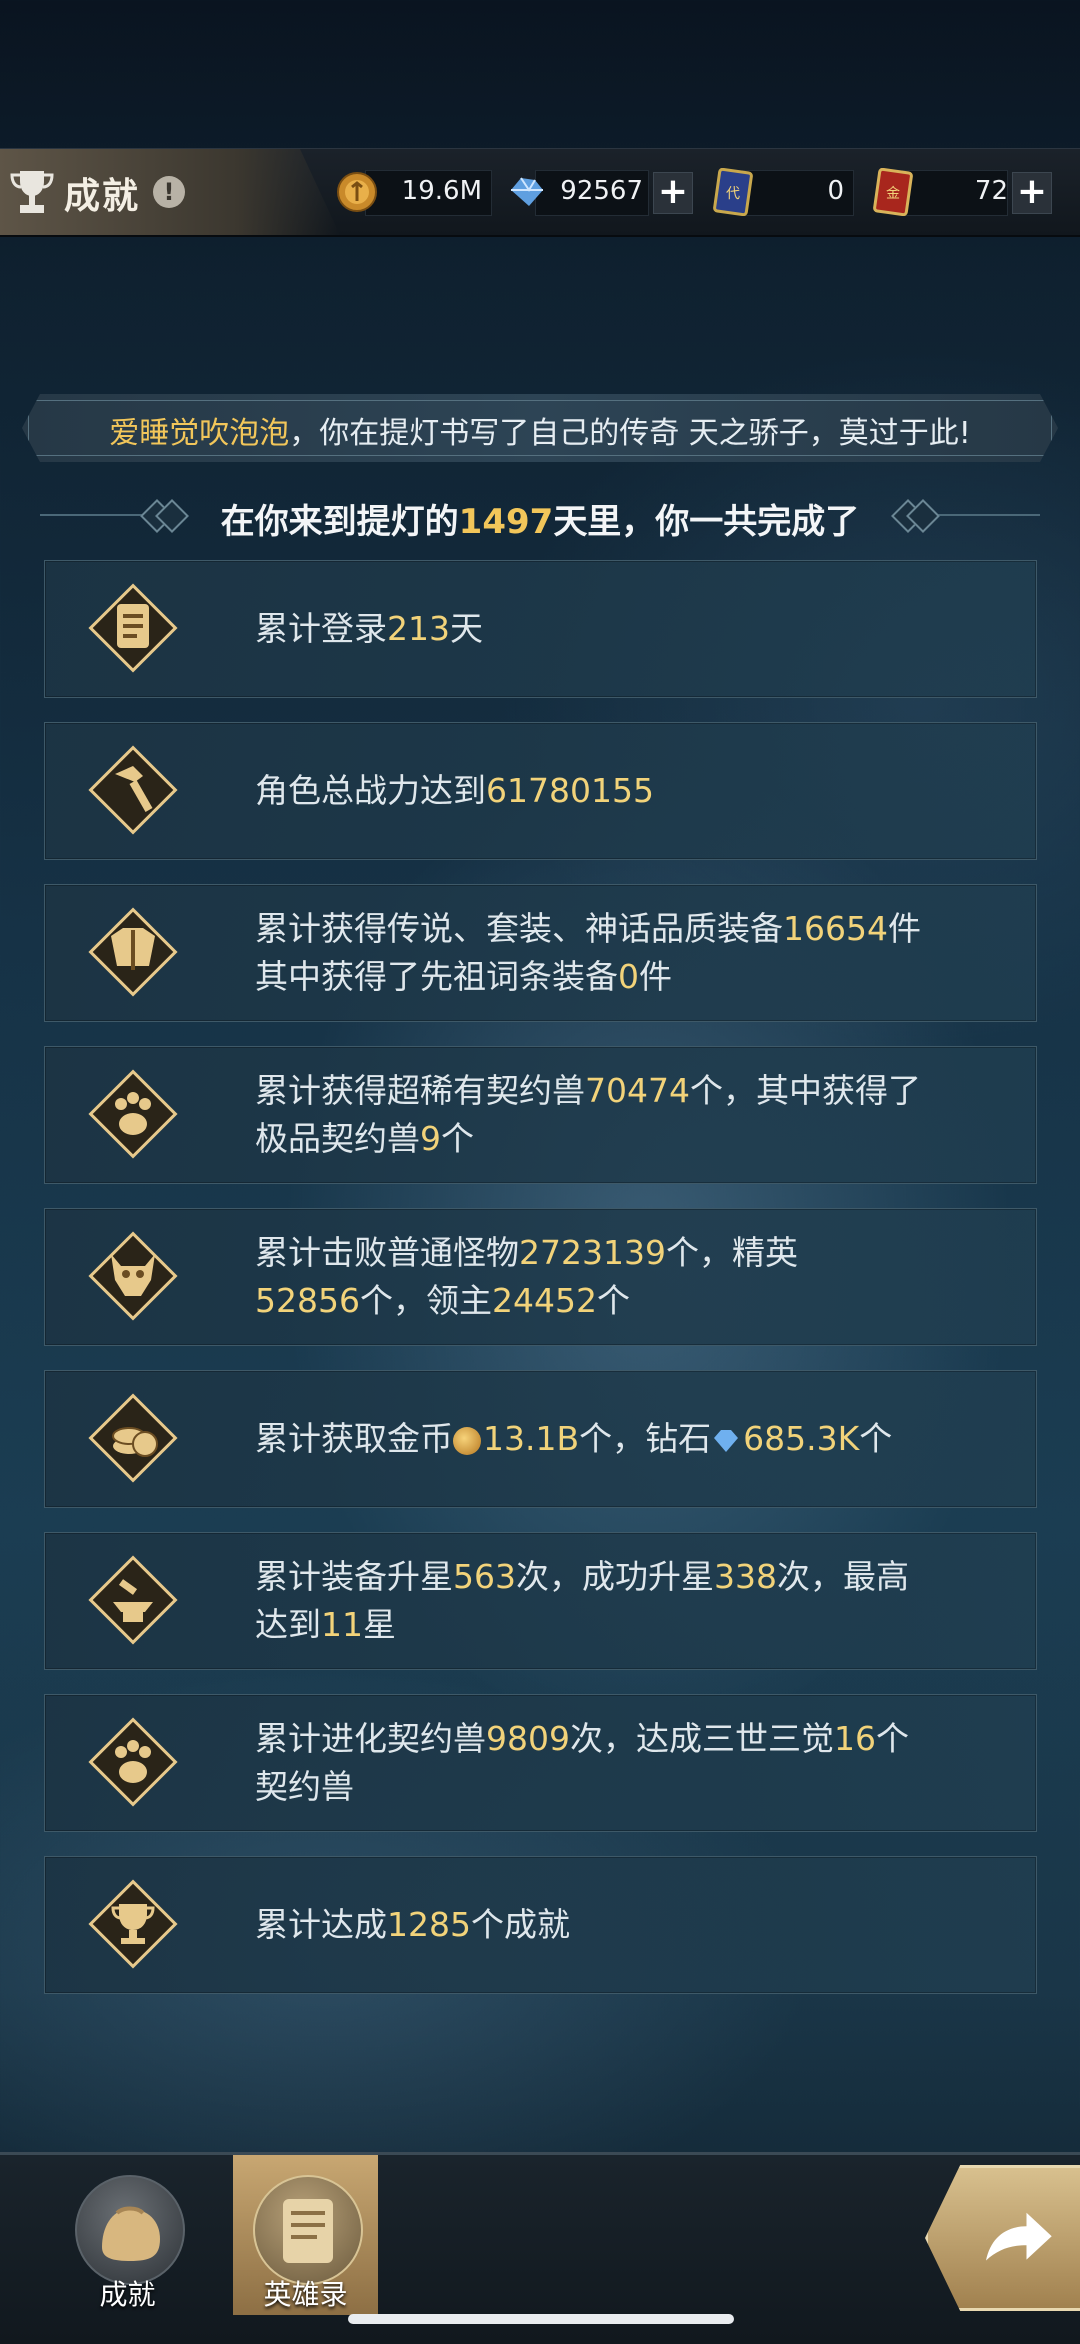 This screenshot has height=2344, width=1080. I want to click on achievement-row: 累计进化契约兽9809次，达成三世三觉16个 契约兽, so click(540, 1763).